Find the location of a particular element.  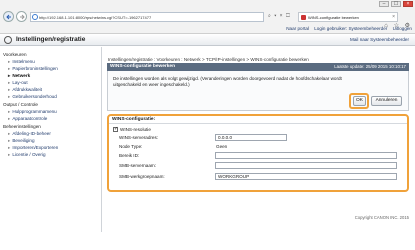

panel-title: WINS-configuratie bewerken is located at coordinates (143, 66).